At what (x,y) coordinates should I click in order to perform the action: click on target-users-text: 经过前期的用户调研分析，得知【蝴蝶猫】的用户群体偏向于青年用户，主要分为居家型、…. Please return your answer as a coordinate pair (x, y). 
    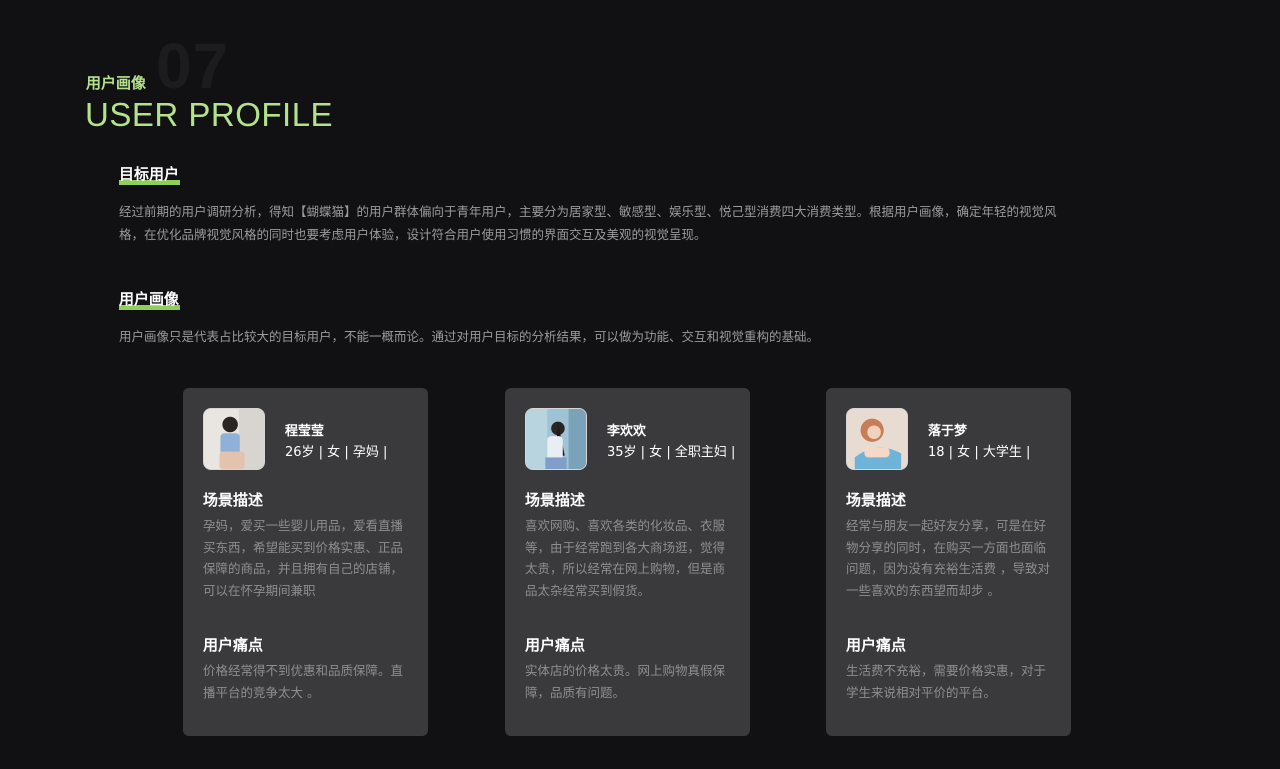
    Looking at the image, I should click on (588, 223).